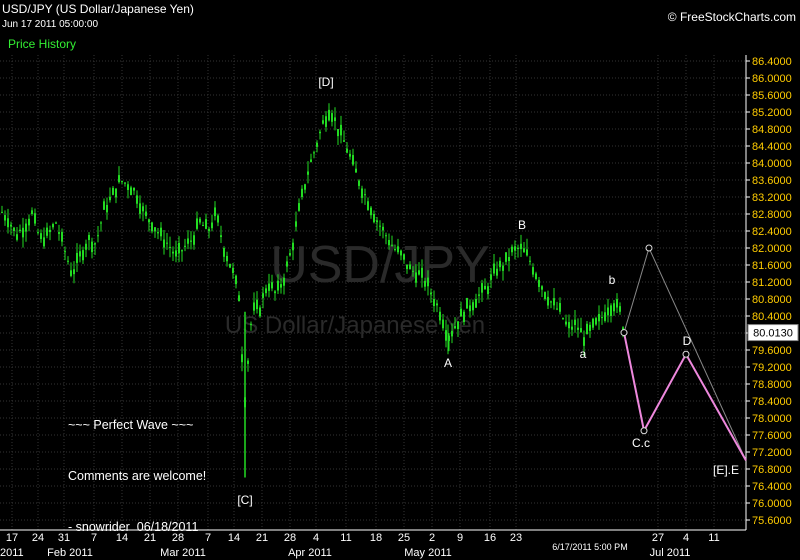  What do you see at coordinates (731, 17) in the screenshot?
I see `copyright-label: © FreeStockCharts.com` at bounding box center [731, 17].